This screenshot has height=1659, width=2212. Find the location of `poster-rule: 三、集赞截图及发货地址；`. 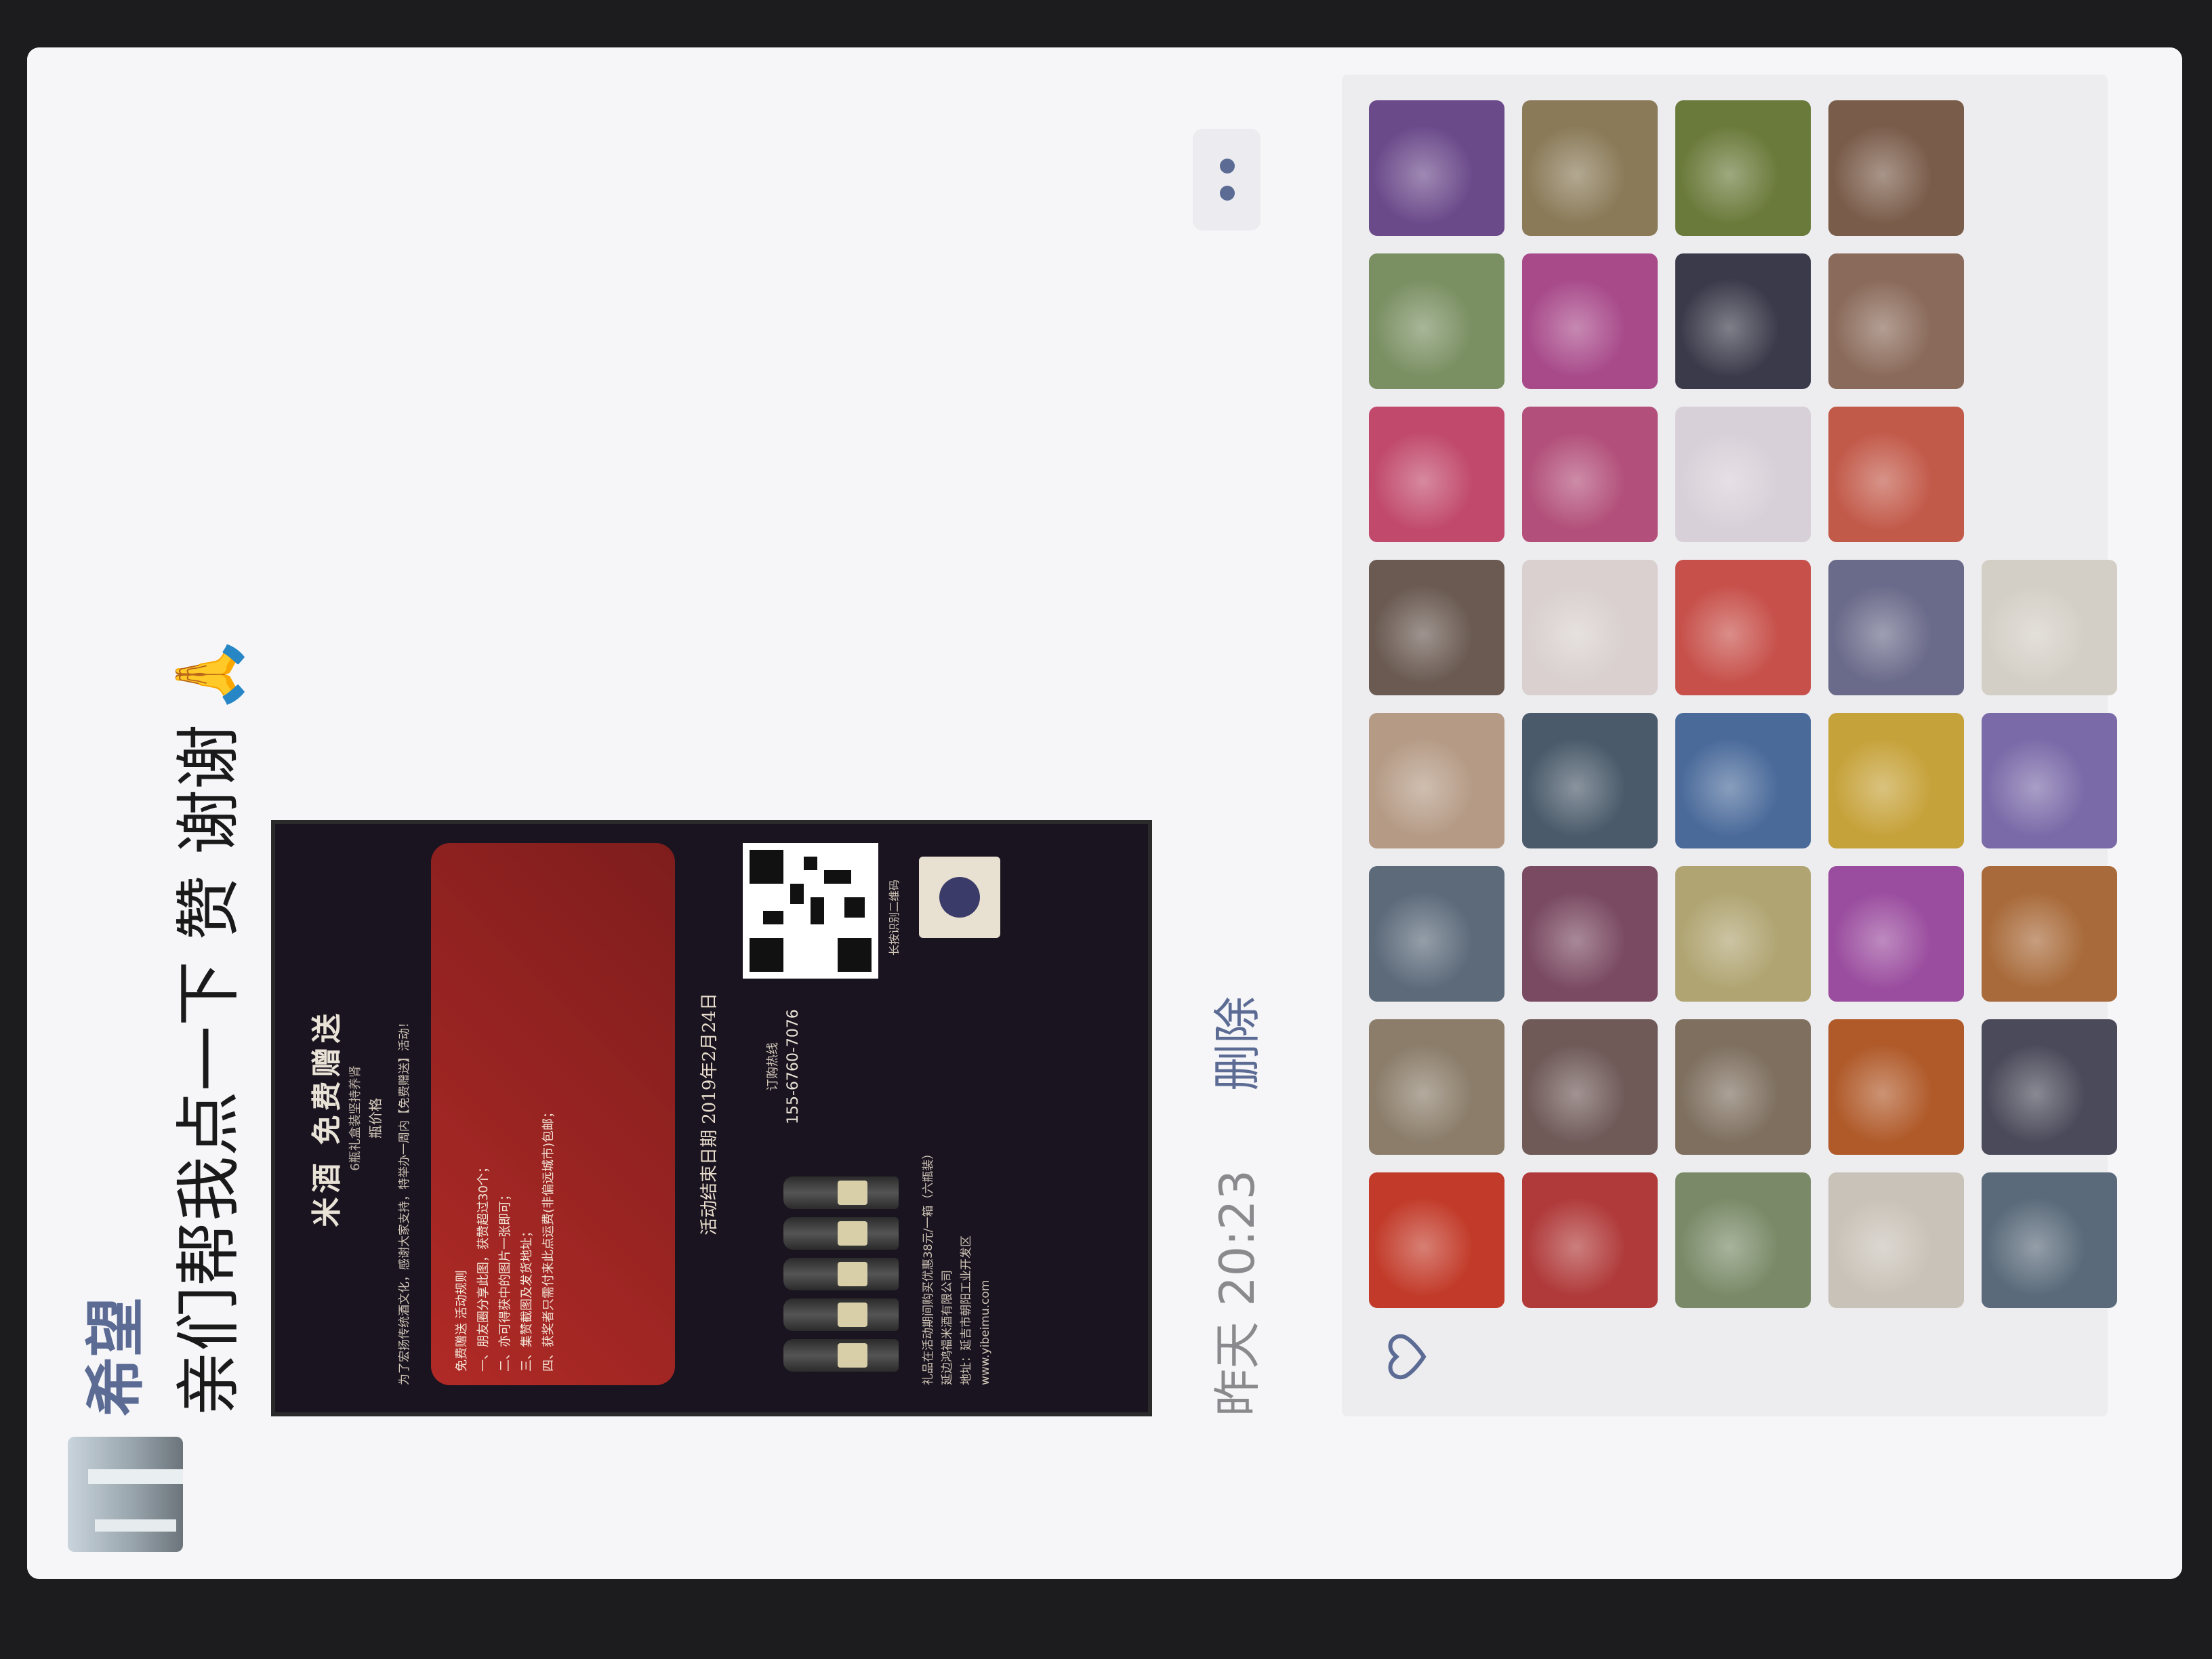

poster-rule: 三、集赞截图及发货地址； is located at coordinates (527, 1298).